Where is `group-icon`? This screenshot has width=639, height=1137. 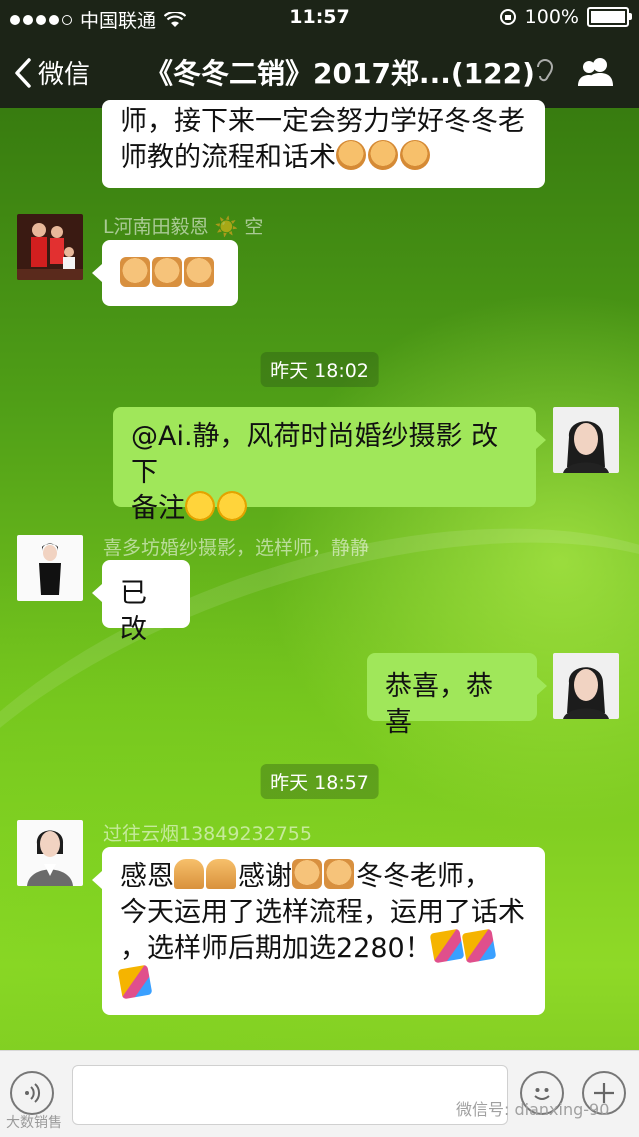
group-icon is located at coordinates (595, 72).